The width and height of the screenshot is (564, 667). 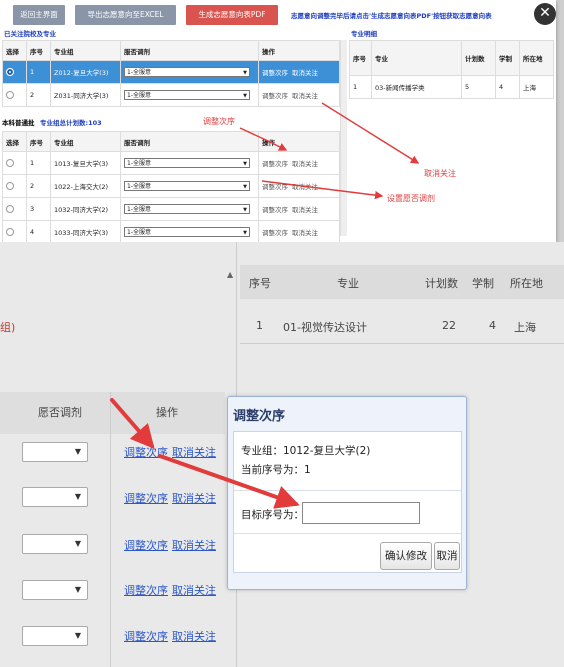 What do you see at coordinates (125, 15) in the screenshot?
I see `export-excel-button: 导出志愿意向至EXCEL` at bounding box center [125, 15].